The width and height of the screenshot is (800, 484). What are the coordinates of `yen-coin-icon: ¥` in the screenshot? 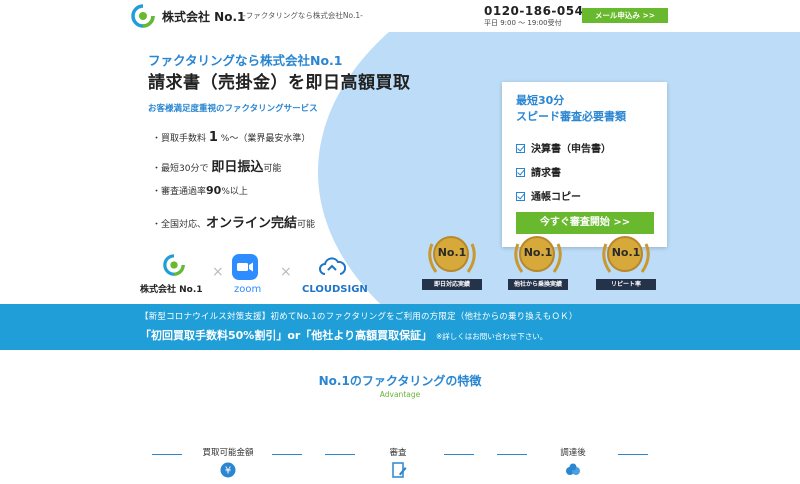 It's located at (228, 470).